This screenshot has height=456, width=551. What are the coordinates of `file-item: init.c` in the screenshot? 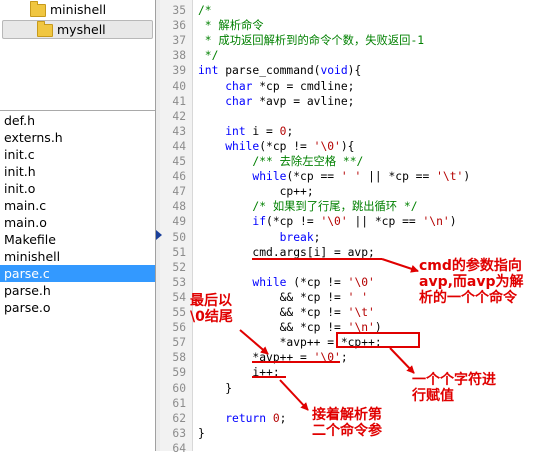 It's located at (77, 154).